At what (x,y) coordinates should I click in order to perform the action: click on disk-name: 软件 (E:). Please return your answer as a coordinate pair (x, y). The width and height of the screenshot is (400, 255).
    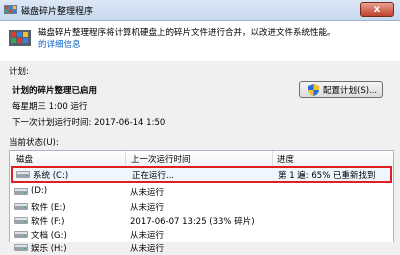
    Looking at the image, I should click on (48, 208).